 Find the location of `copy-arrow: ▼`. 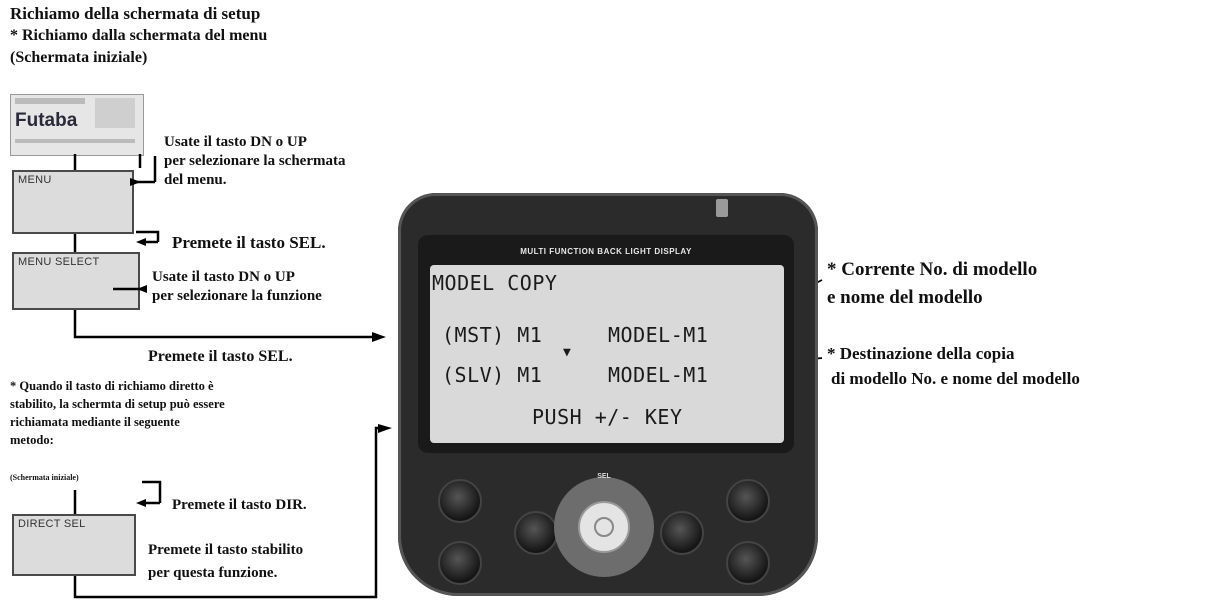

copy-arrow: ▼ is located at coordinates (567, 352).